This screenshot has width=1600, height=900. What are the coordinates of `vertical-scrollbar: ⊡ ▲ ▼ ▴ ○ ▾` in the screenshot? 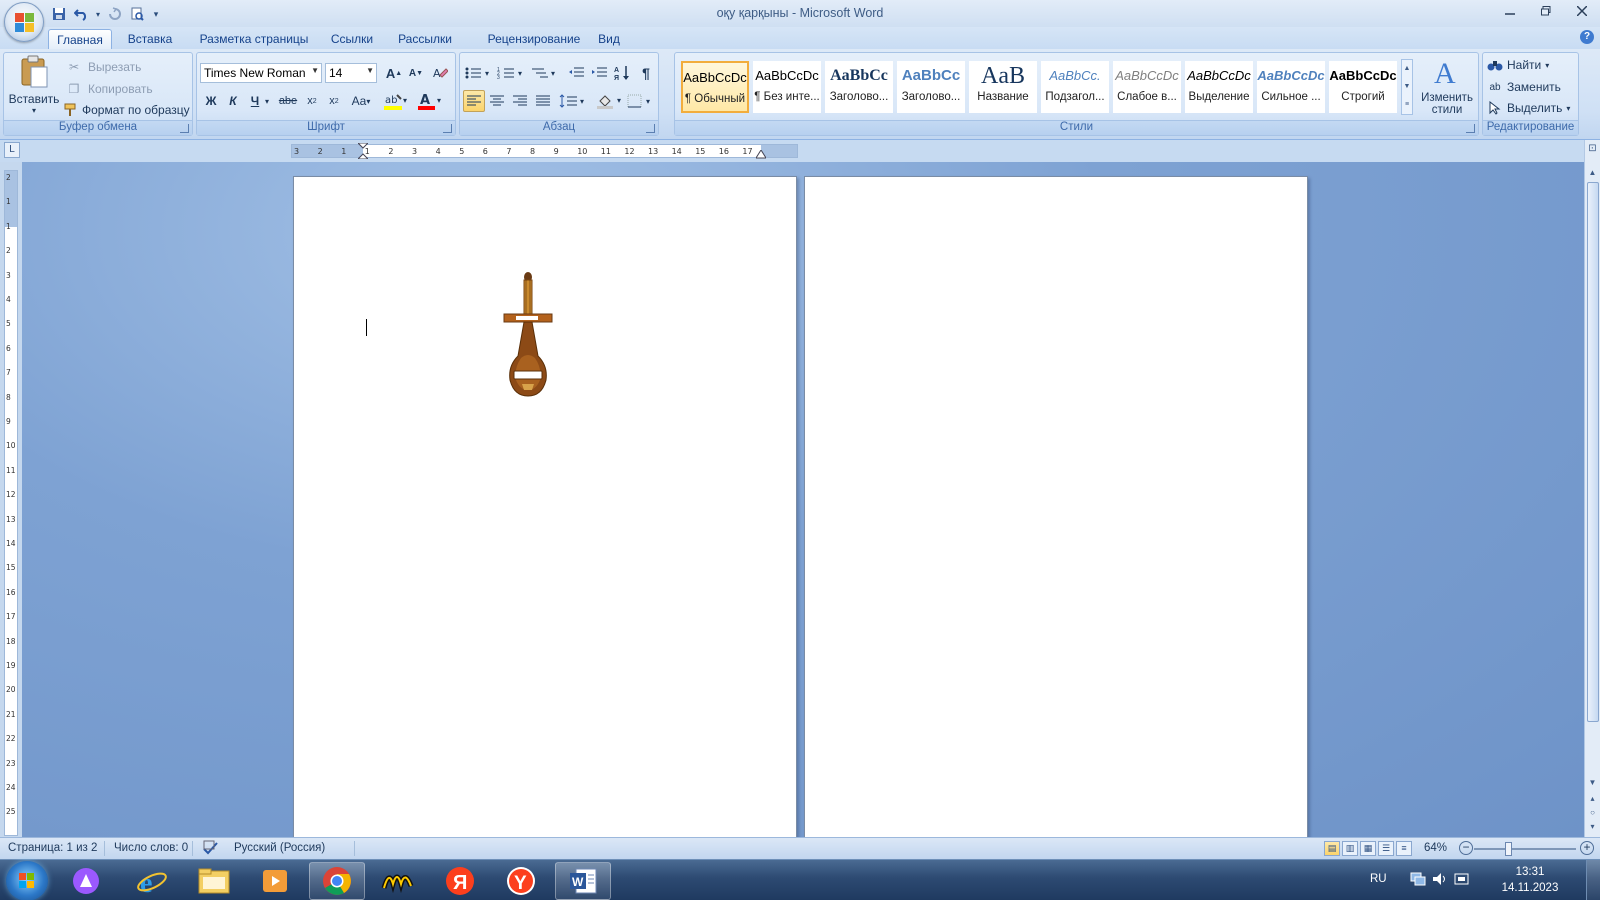 It's located at (1592, 488).